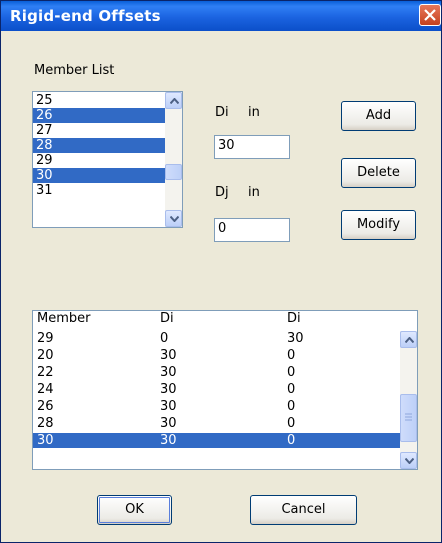  Describe the element at coordinates (167, 318) in the screenshot. I see `header-di: Di` at that location.